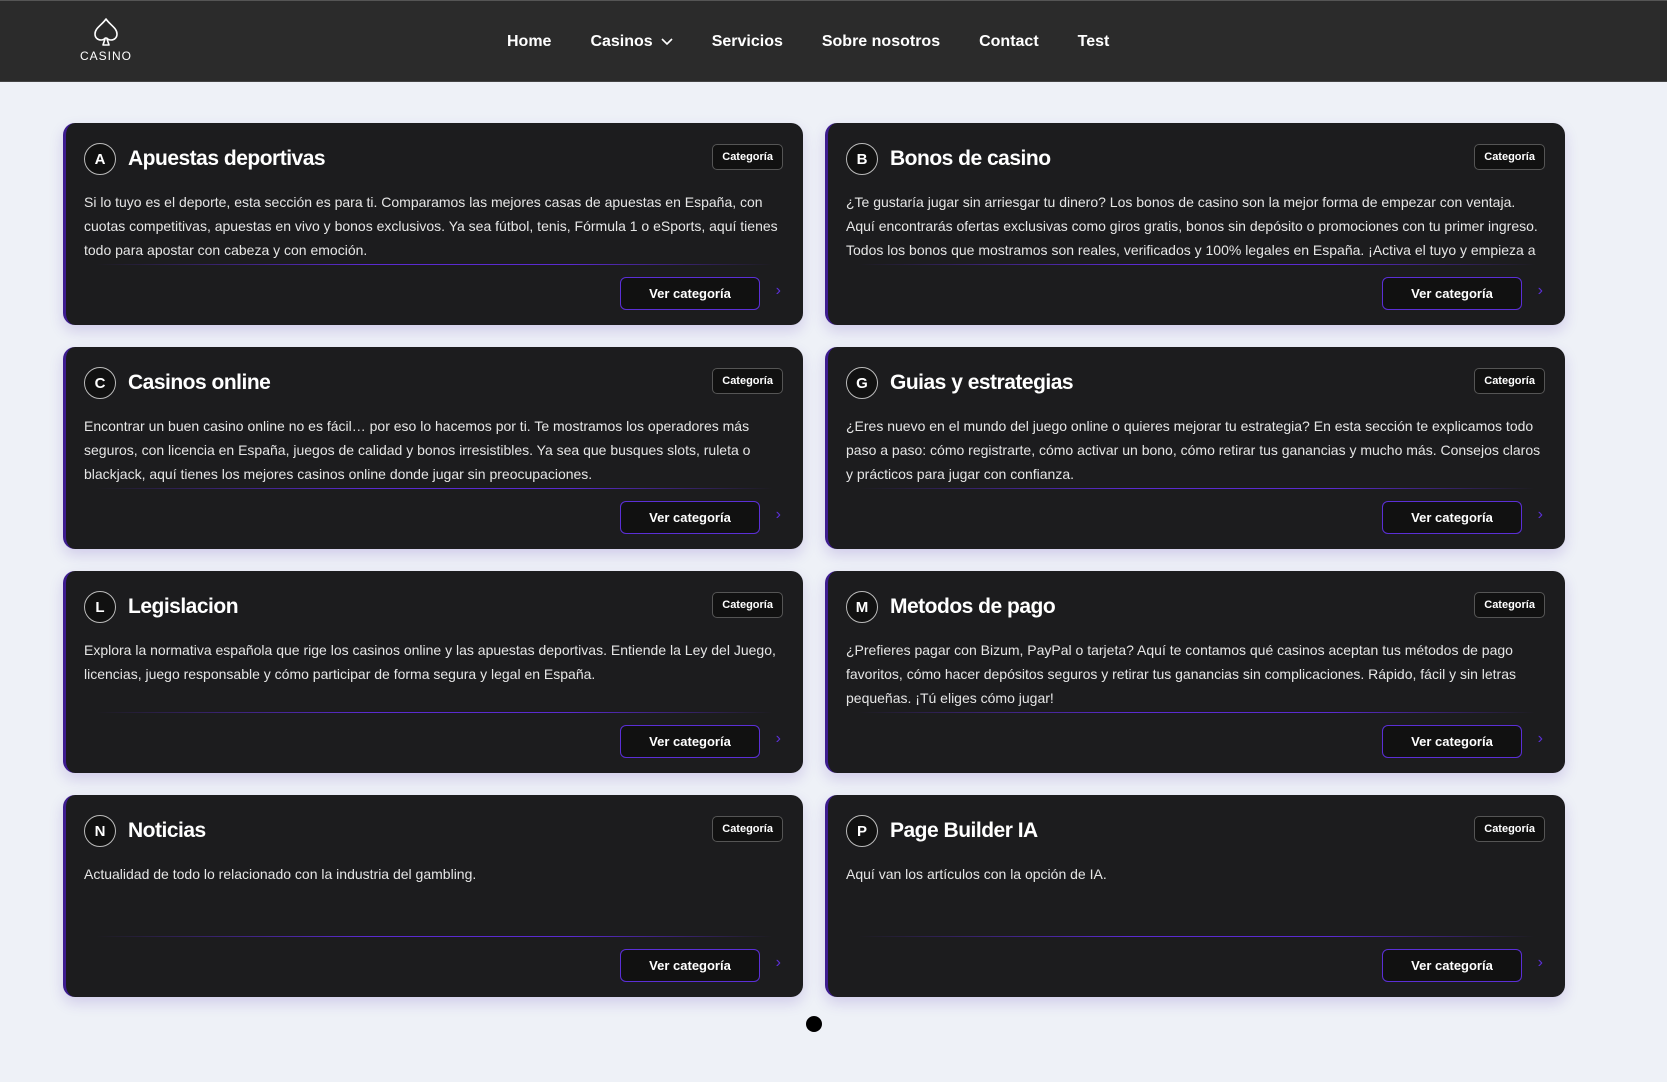  I want to click on nav-test: Test, so click(1094, 42).